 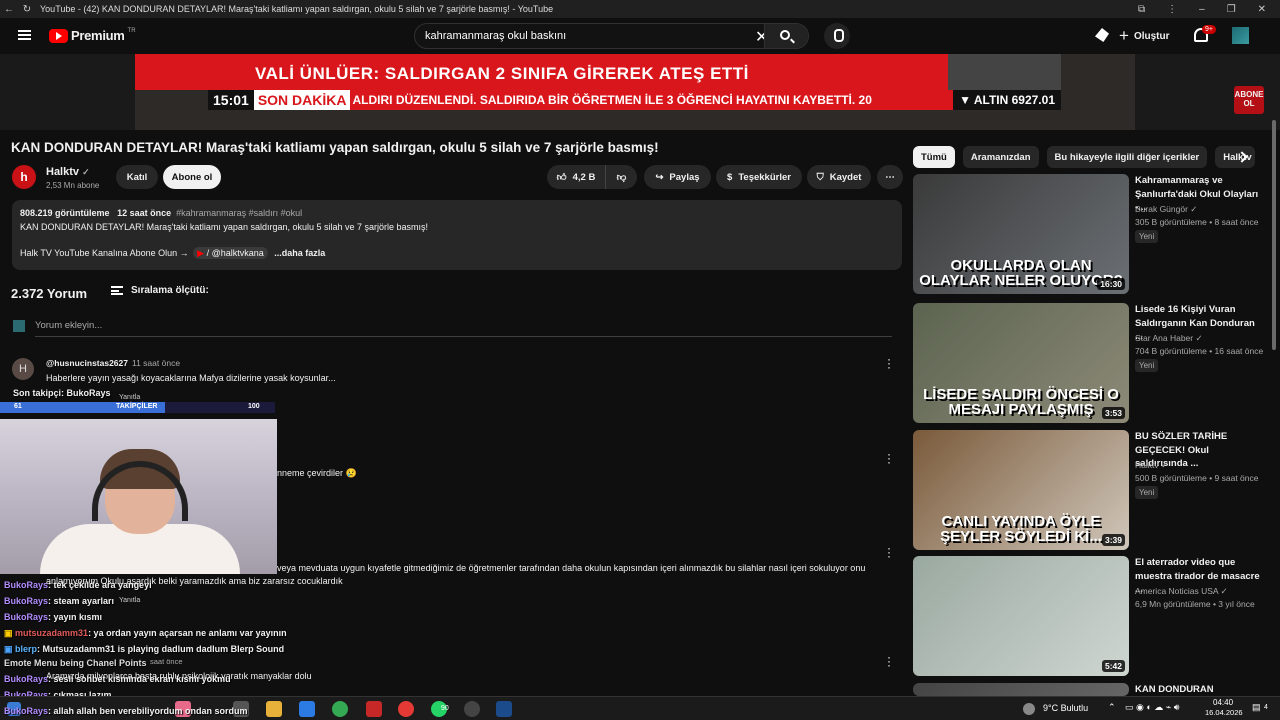 I want to click on notification-center-icon: ▤, so click(x=1256, y=707).